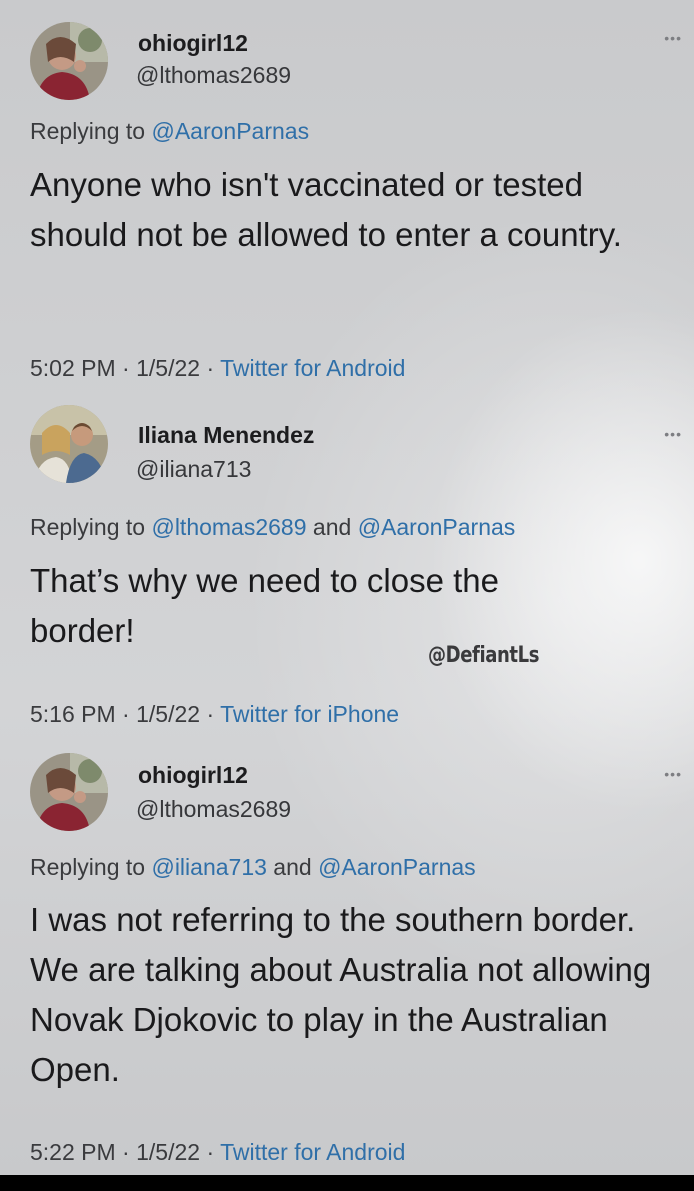  I want to click on watermark: @DefiantLs, so click(484, 655).